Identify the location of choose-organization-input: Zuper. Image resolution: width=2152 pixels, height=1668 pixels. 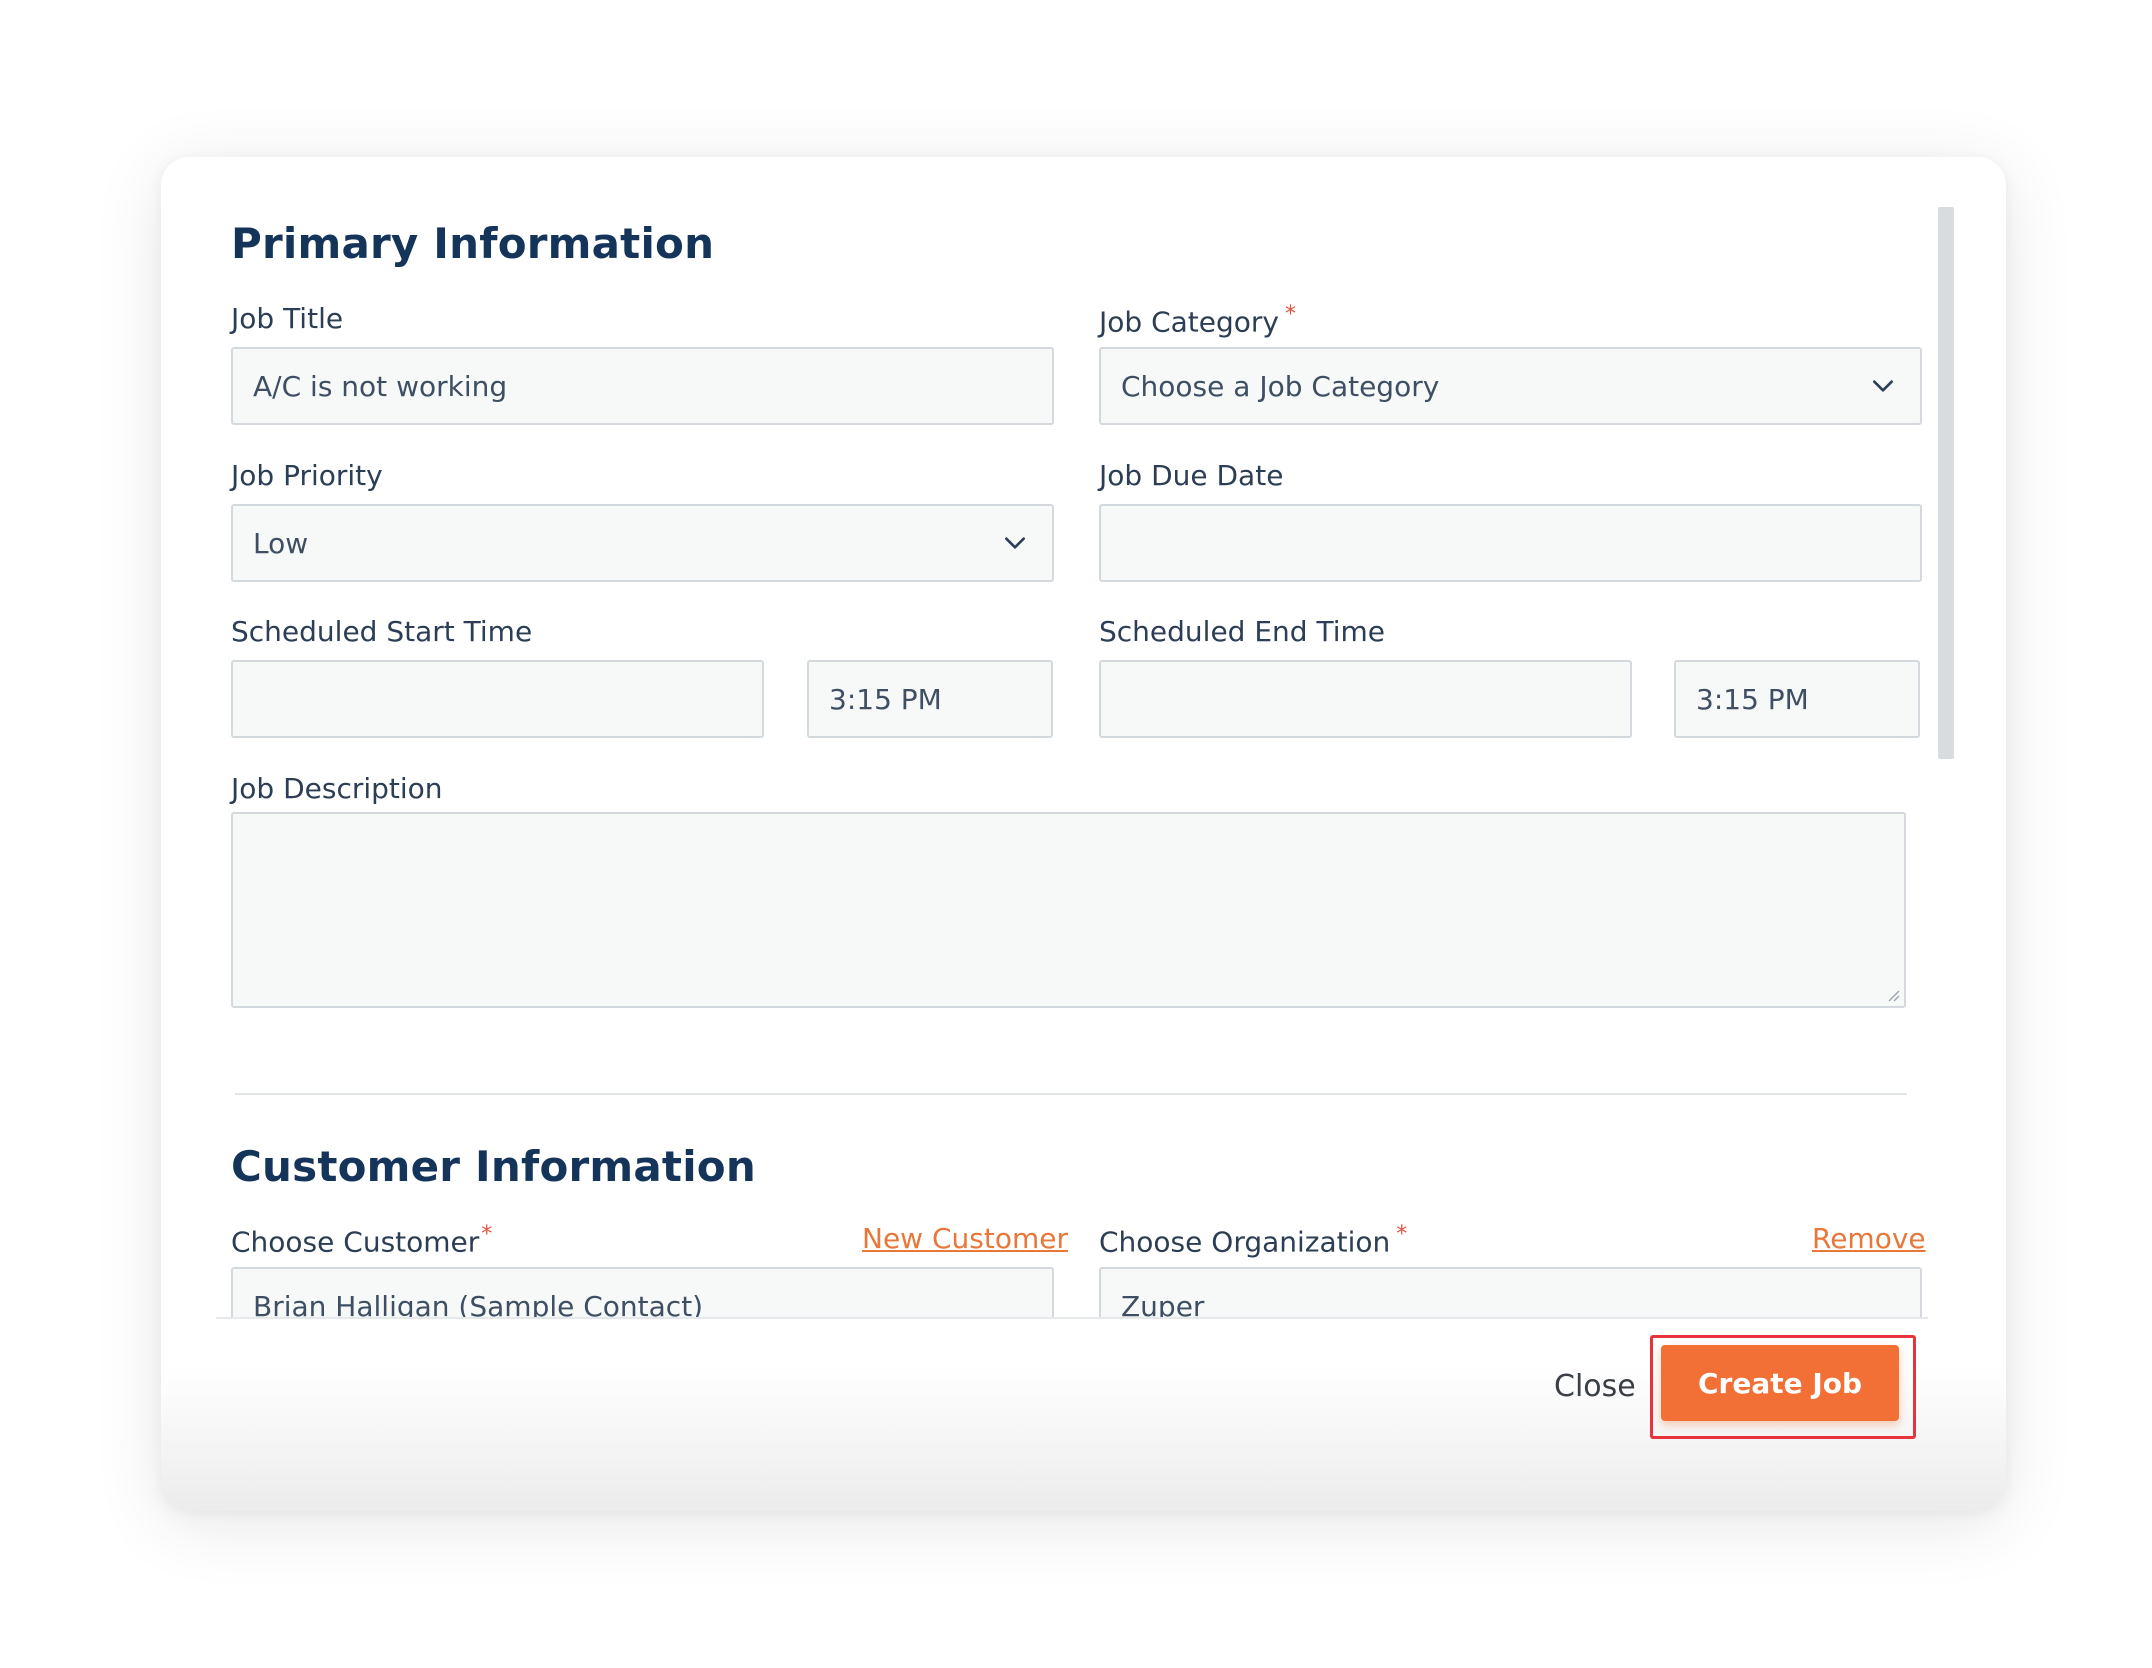
(1510, 1292).